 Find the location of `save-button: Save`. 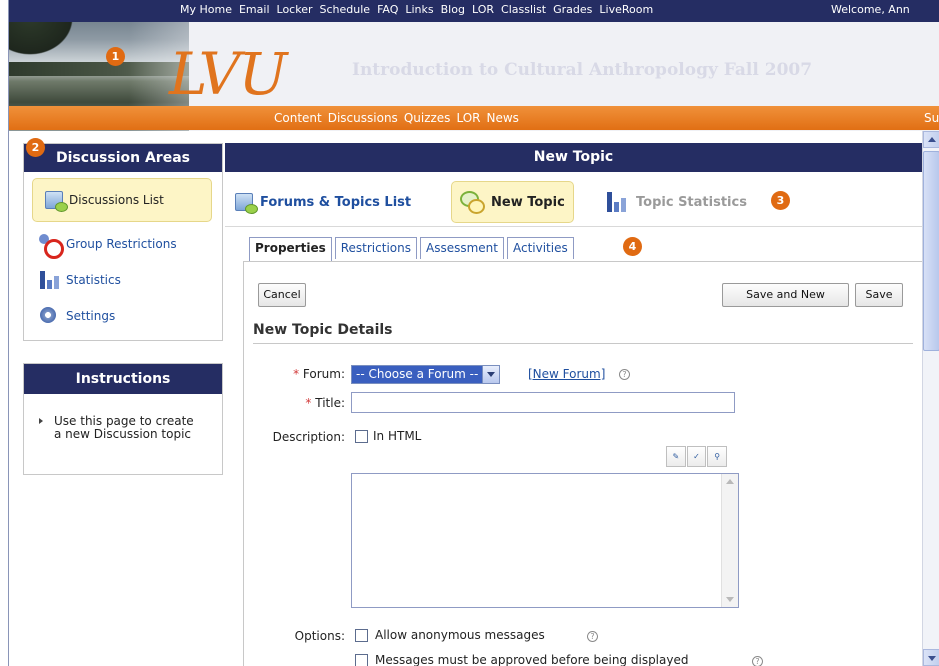

save-button: Save is located at coordinates (879, 295).